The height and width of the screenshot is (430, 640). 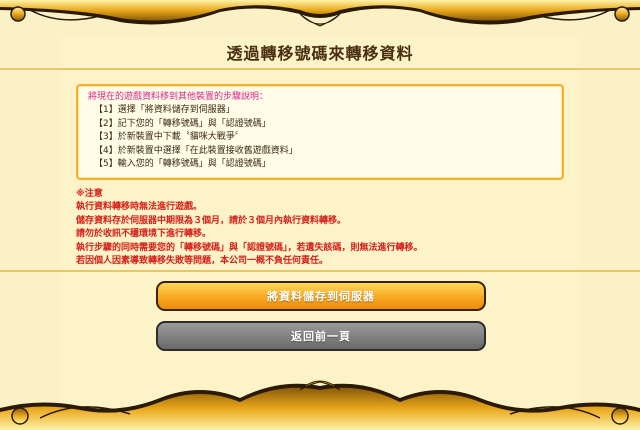 I want to click on steps-heading: 將現在的遊戲資料移到其他裝置的步驟說明：, so click(x=178, y=97).